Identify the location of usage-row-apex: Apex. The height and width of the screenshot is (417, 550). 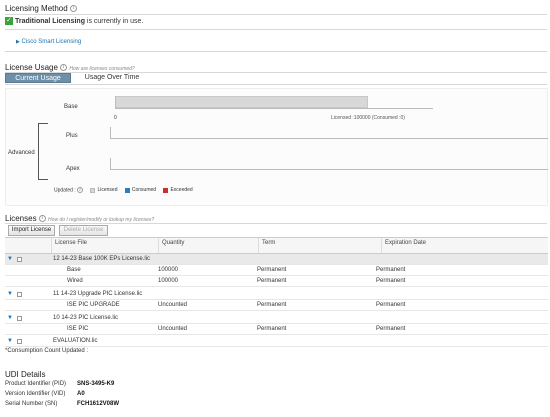
(73, 169).